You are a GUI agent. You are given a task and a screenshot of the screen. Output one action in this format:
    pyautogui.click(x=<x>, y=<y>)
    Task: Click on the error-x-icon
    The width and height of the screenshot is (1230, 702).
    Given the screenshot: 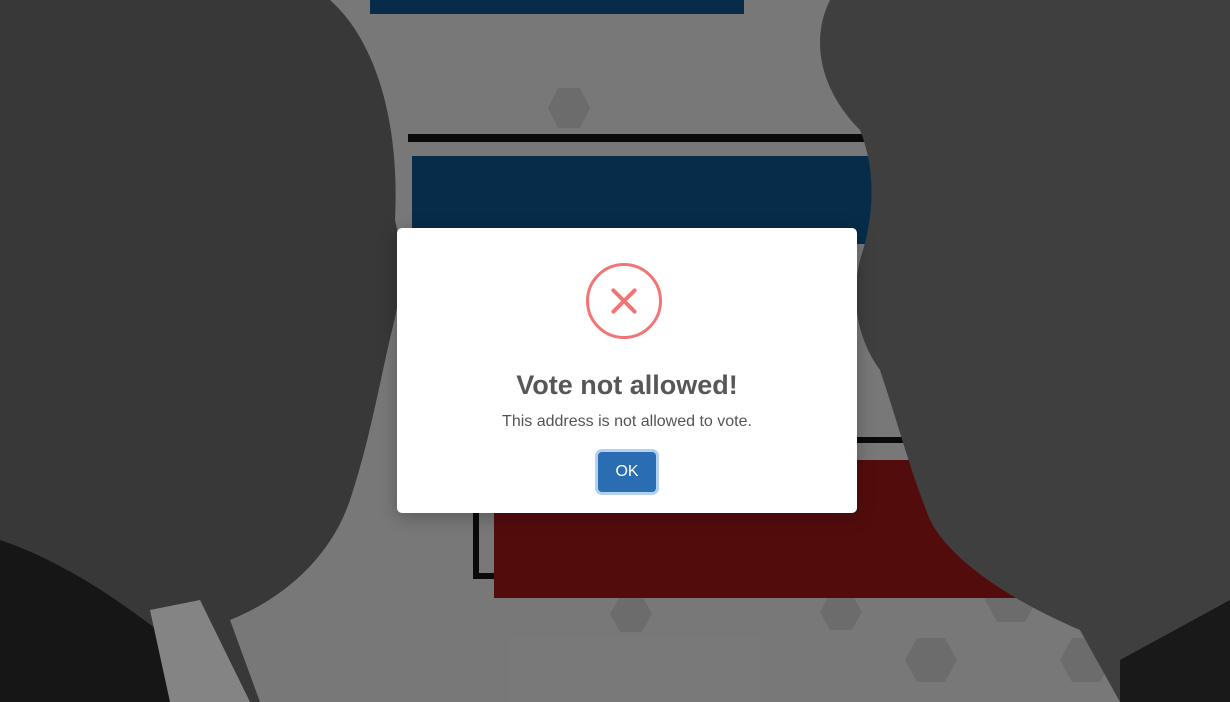 What is the action you would take?
    pyautogui.click(x=624, y=301)
    